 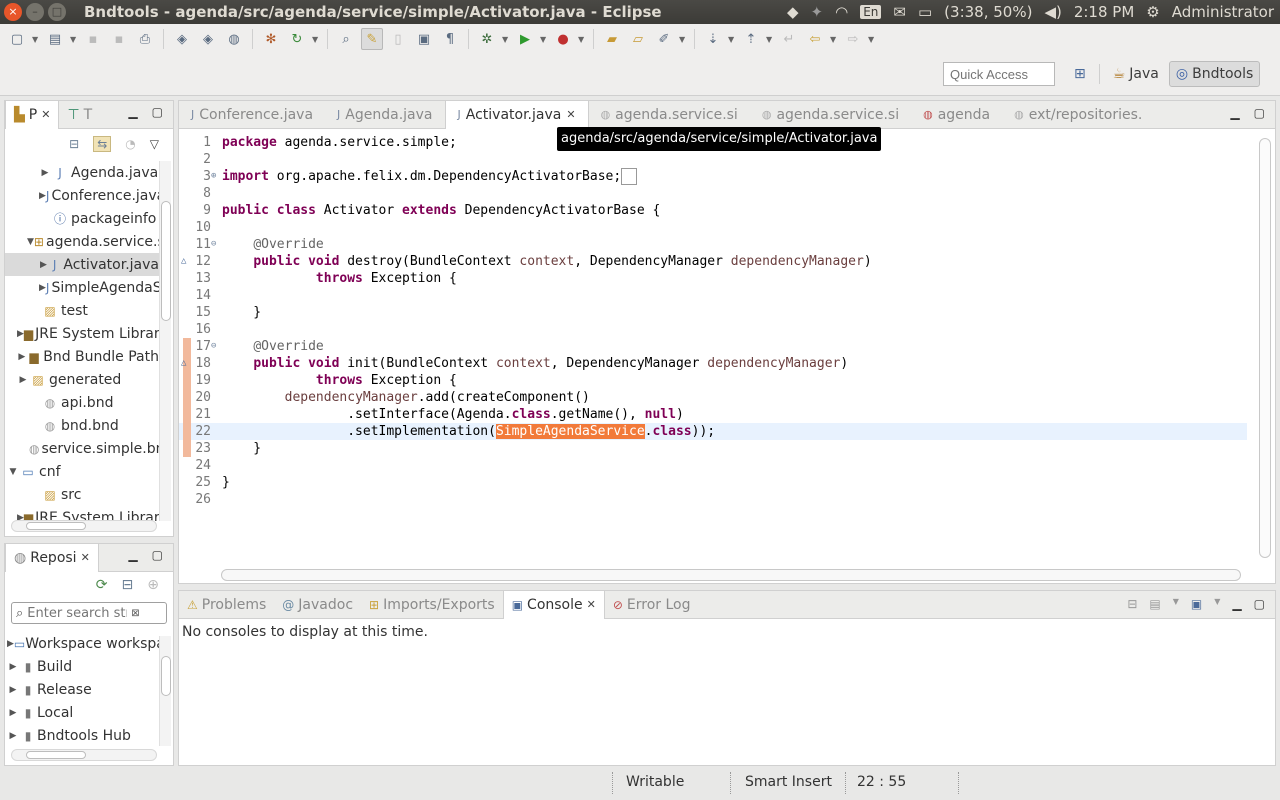 I want to click on editor-tab: J Activator.java ✕, so click(x=516, y=114).